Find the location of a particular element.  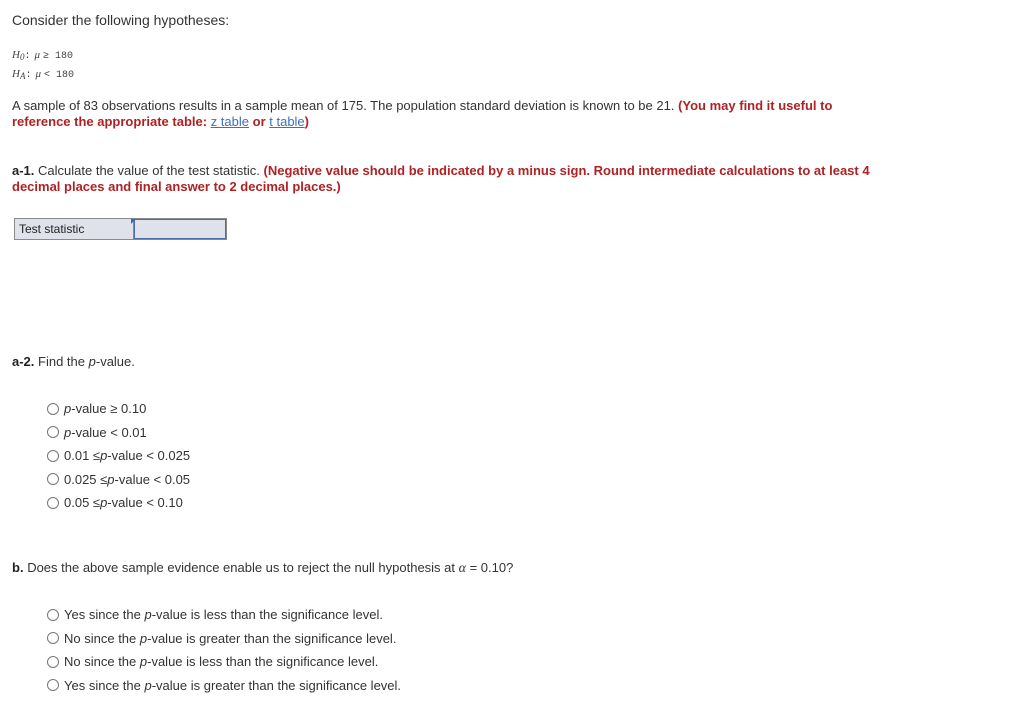

a1-label: a-1. is located at coordinates (23, 170).